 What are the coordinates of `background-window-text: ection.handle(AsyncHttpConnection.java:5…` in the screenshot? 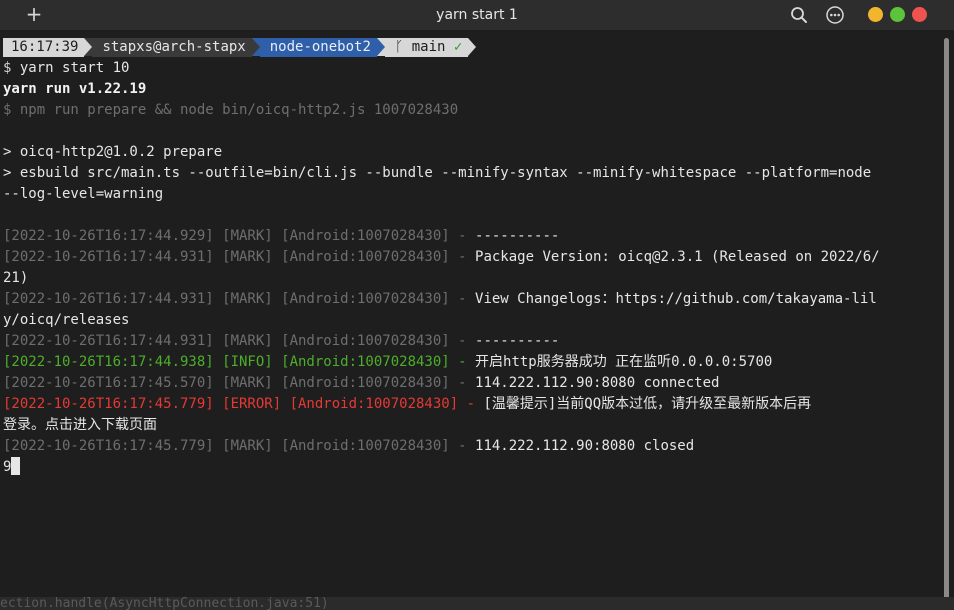 It's located at (477, 603).